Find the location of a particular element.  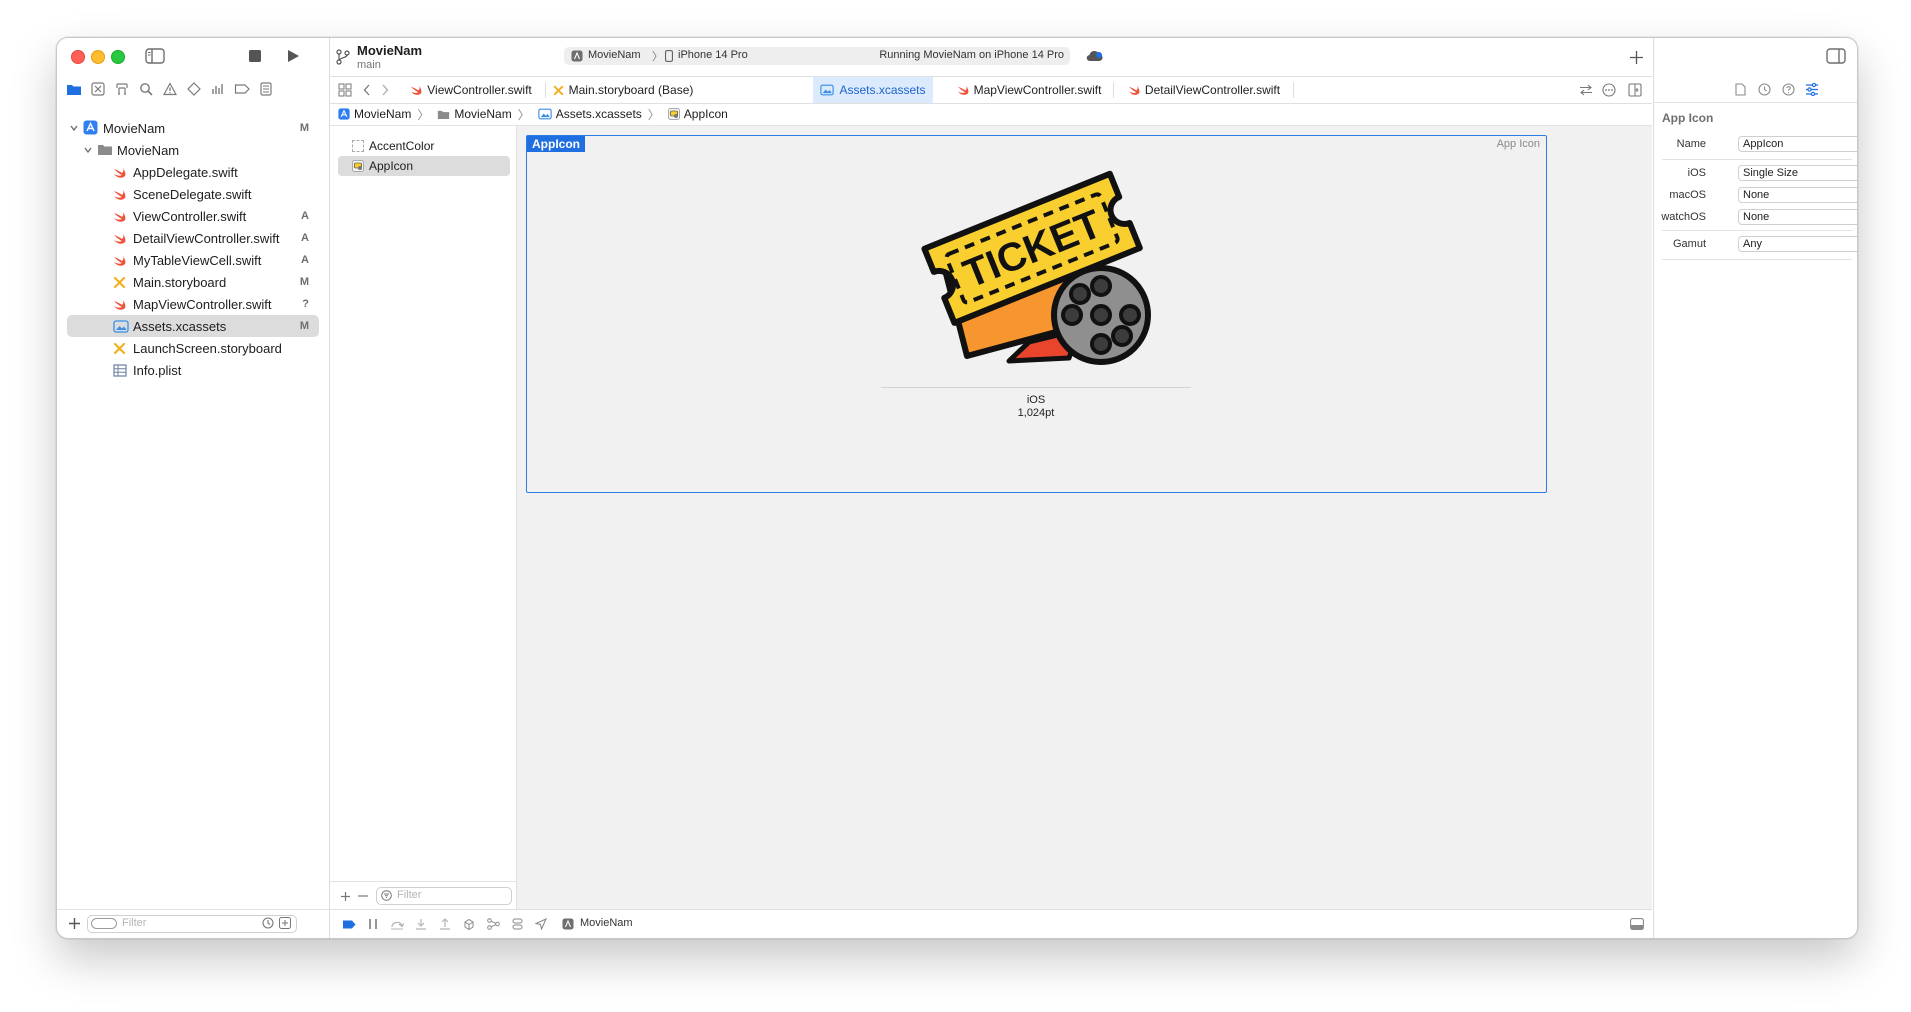

more-options-icon is located at coordinates (1609, 90).